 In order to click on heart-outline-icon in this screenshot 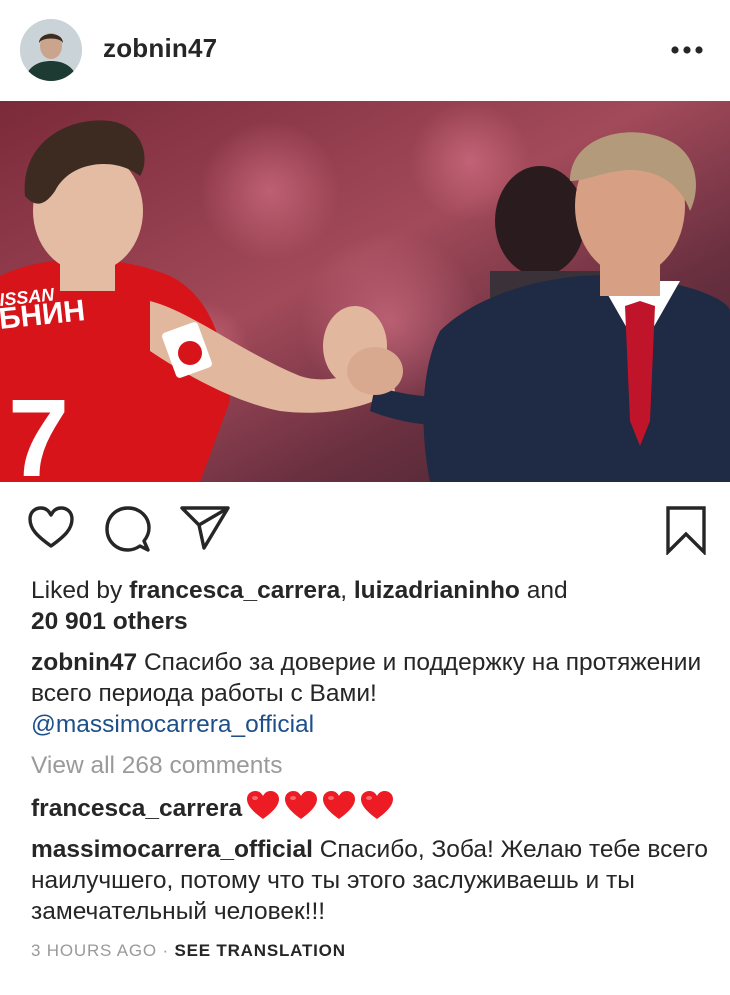, I will do `click(51, 527)`.